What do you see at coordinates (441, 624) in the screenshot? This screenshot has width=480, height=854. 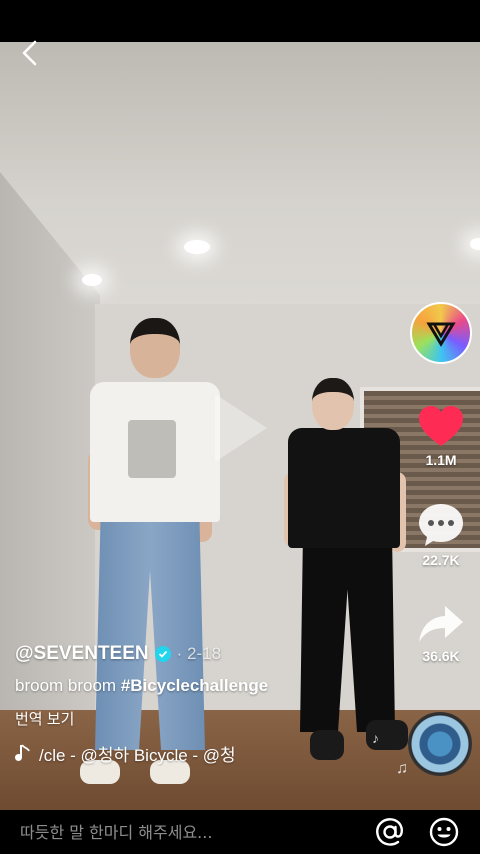 I see `share-arrow-icon` at bounding box center [441, 624].